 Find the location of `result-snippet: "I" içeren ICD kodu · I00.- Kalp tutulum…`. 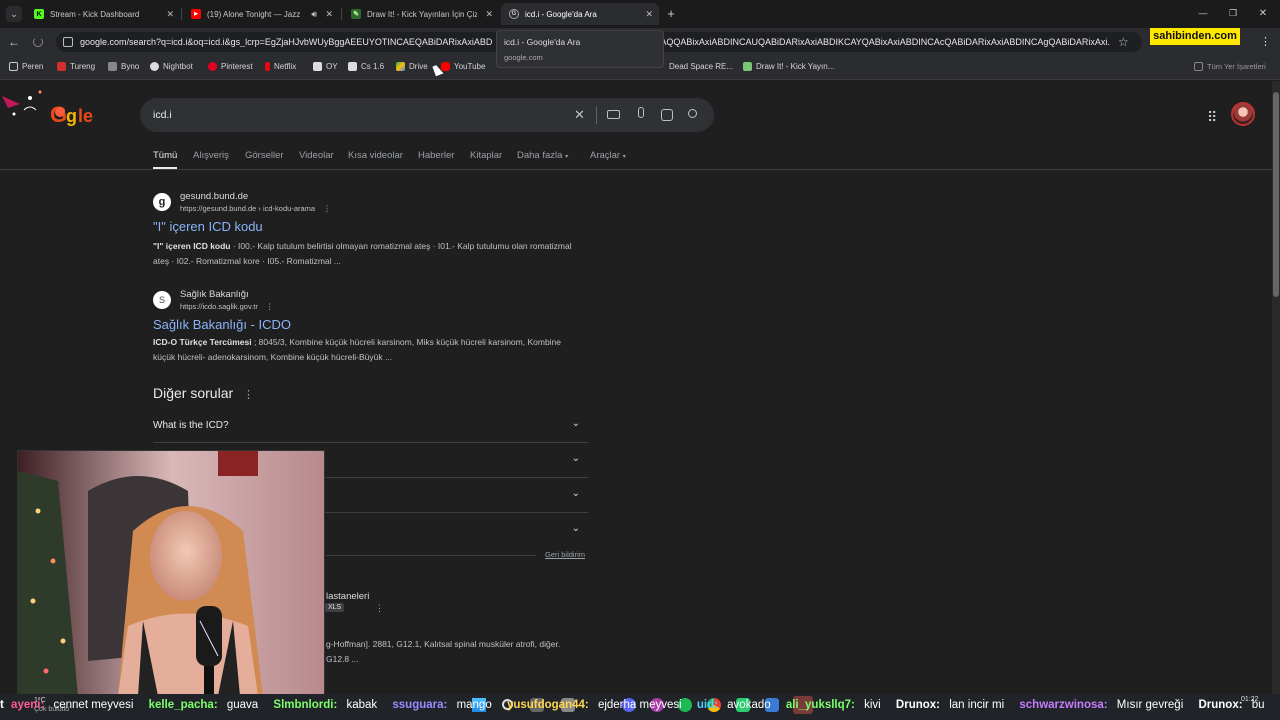

result-snippet: "I" içeren ICD kodu · I00.- Kalp tutulum… is located at coordinates (362, 253).